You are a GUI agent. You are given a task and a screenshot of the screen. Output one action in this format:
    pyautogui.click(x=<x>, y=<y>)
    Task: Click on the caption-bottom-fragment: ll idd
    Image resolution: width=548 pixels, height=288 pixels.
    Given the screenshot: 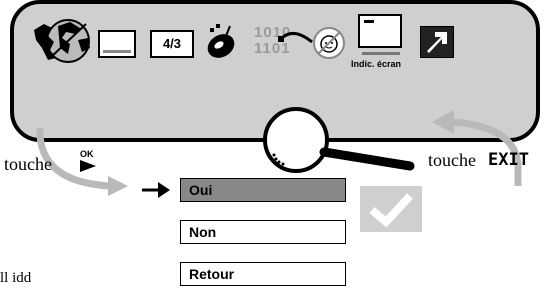 What is the action you would take?
    pyautogui.click(x=16, y=278)
    